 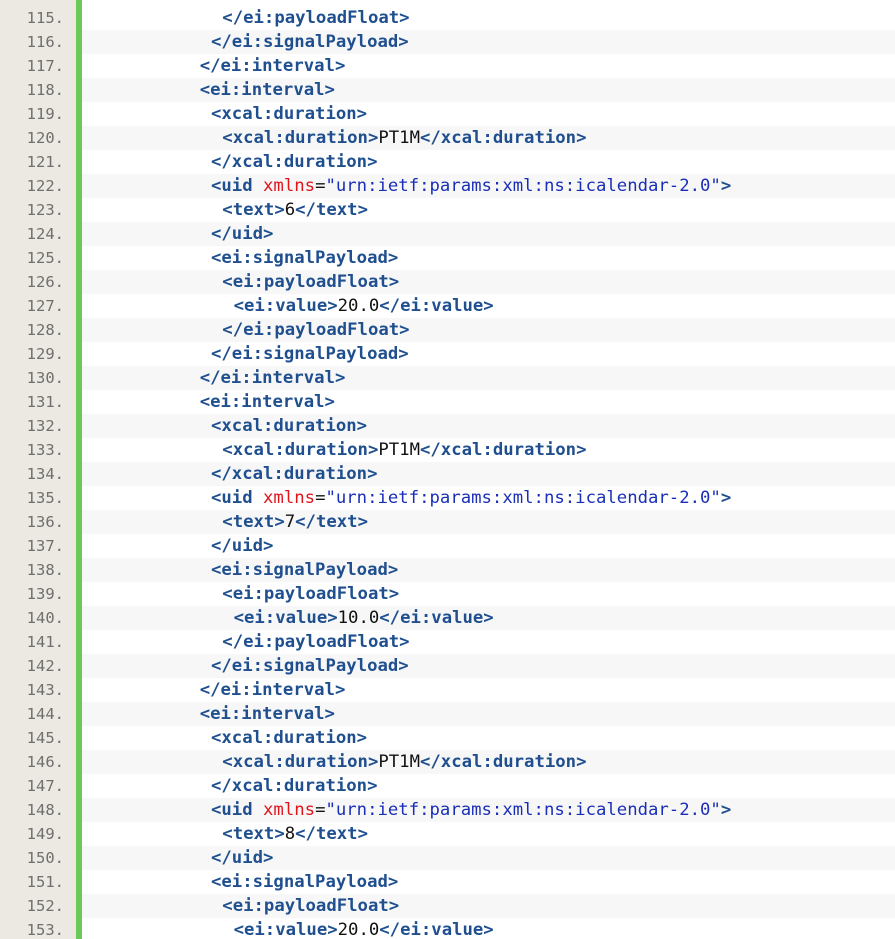 I want to click on code-line: 138. <ei:signalPayload>, so click(x=447, y=570).